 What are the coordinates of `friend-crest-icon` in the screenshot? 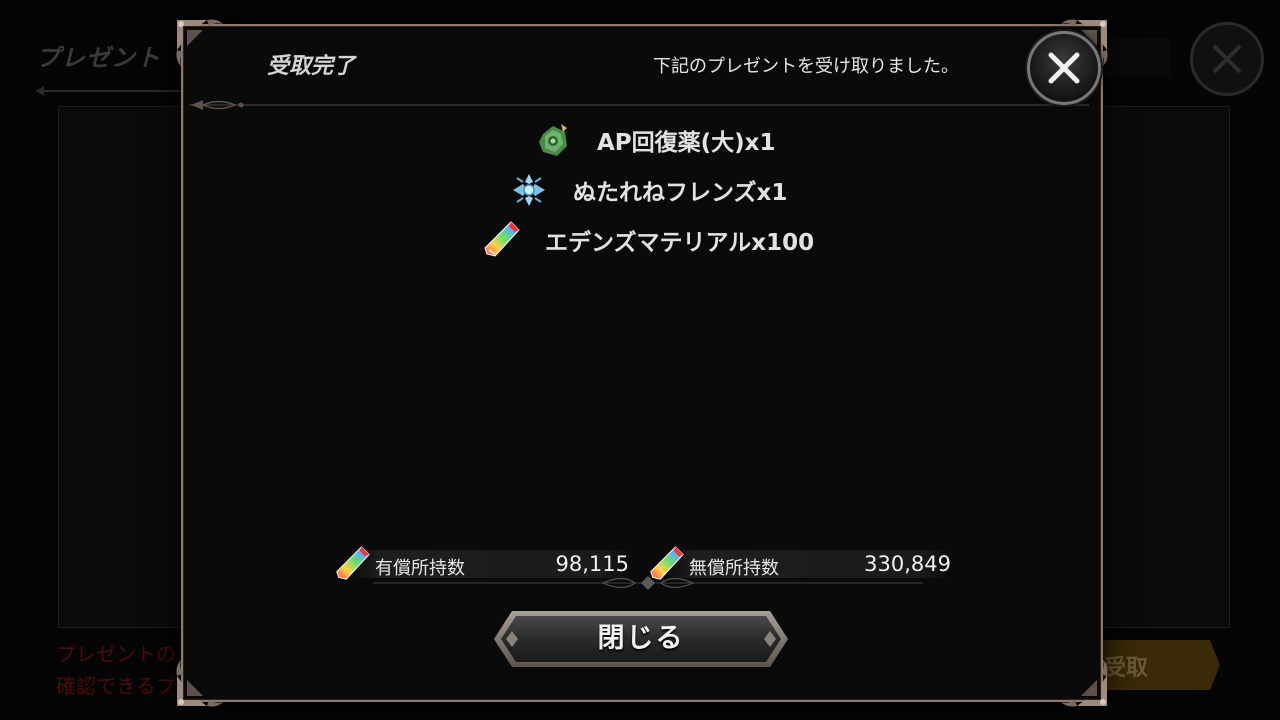 It's located at (529, 190).